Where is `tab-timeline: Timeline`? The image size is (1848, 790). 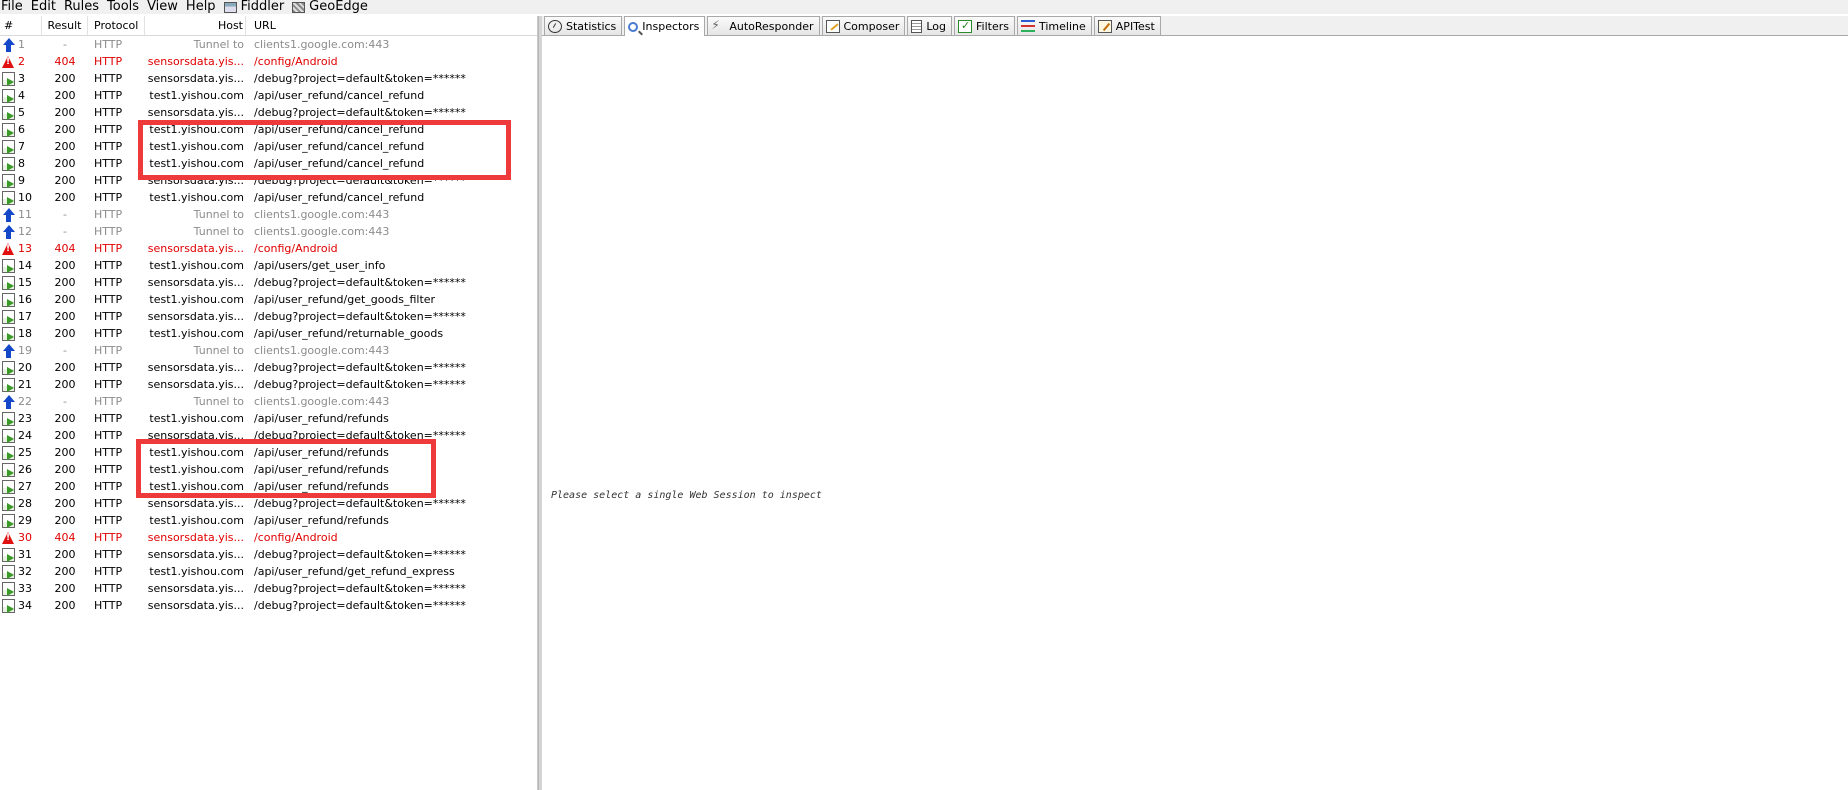 tab-timeline: Timeline is located at coordinates (1054, 25).